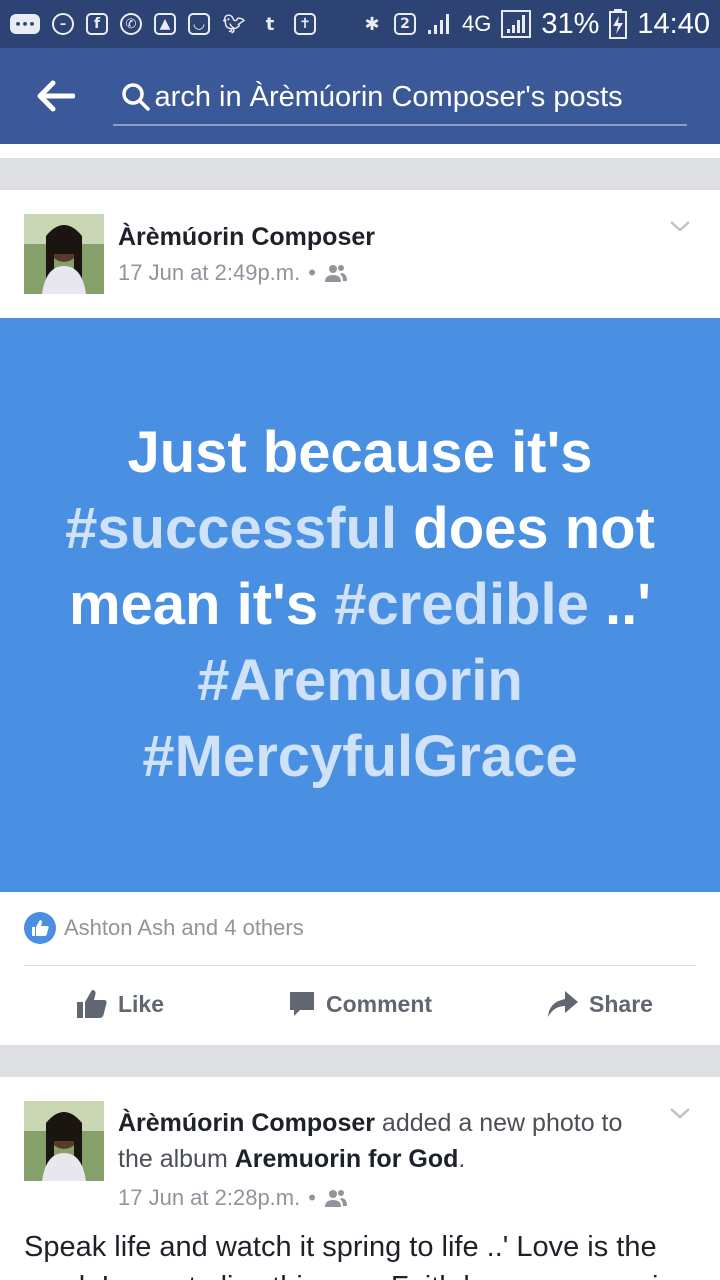 This screenshot has width=720, height=1280. I want to click on battery-charging-icon, so click(618, 24).